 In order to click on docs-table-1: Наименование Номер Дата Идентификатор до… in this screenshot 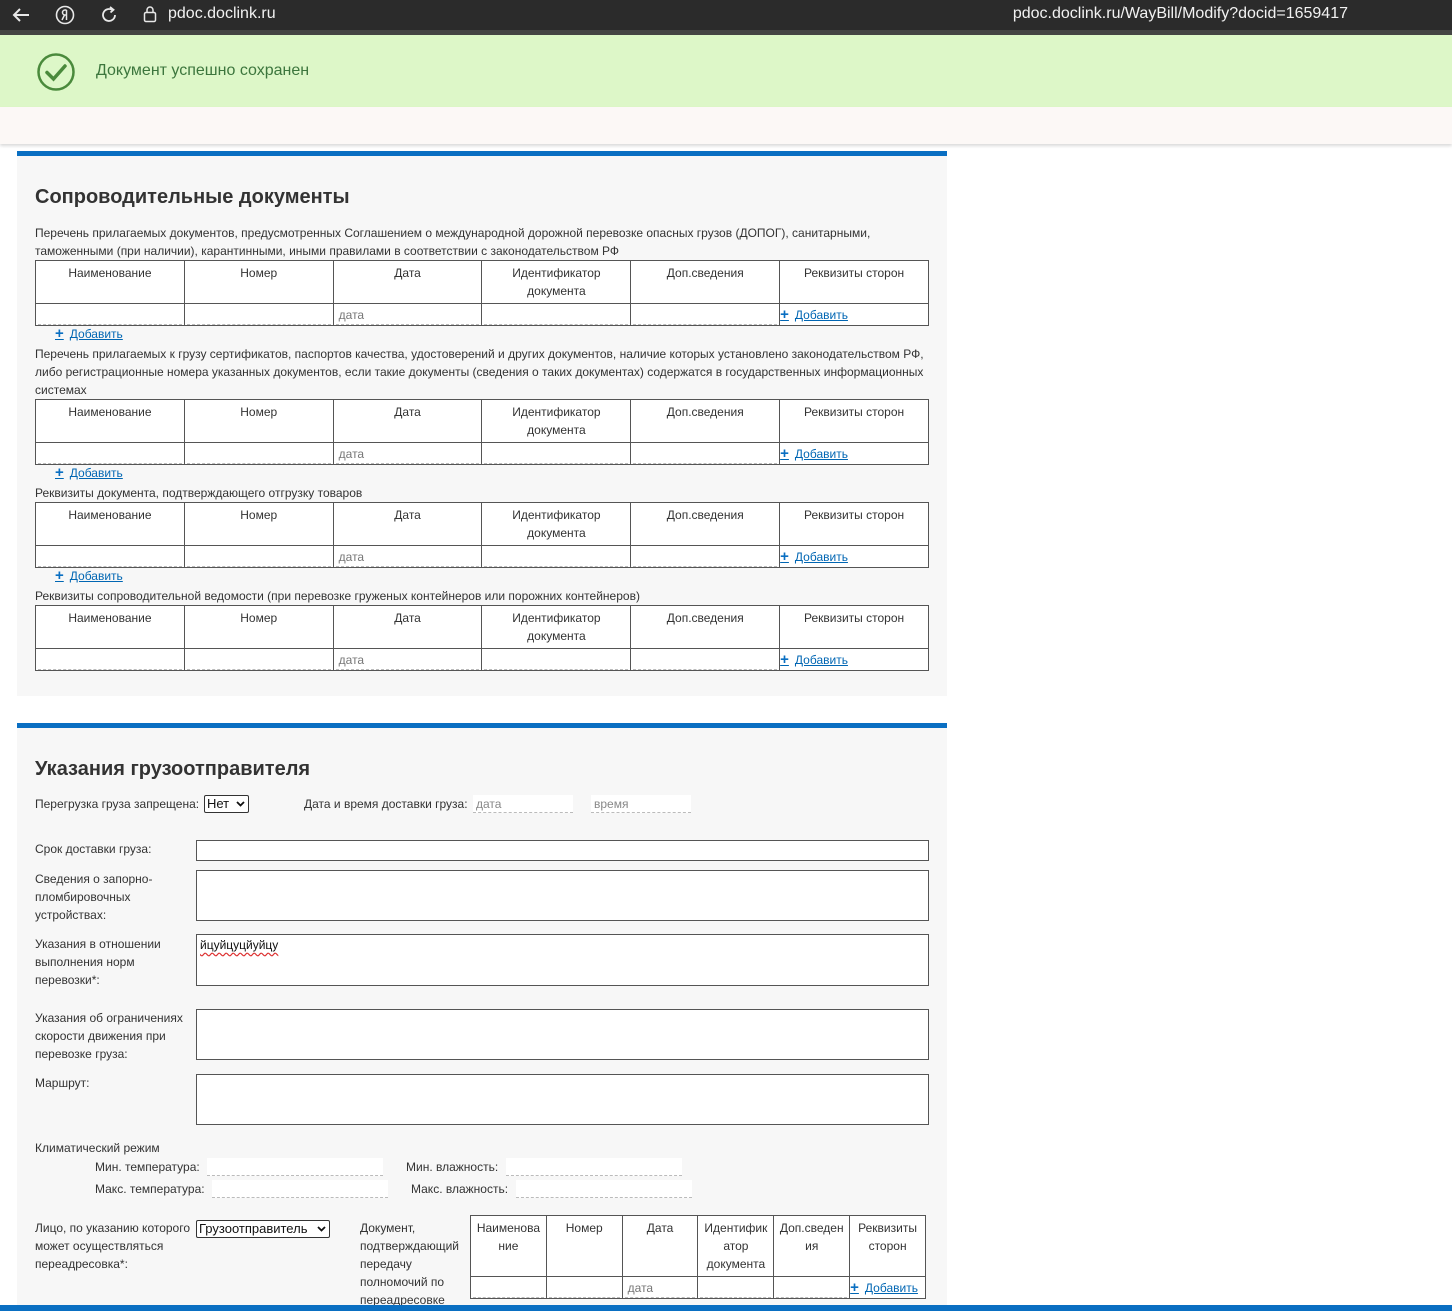, I will do `click(482, 293)`.